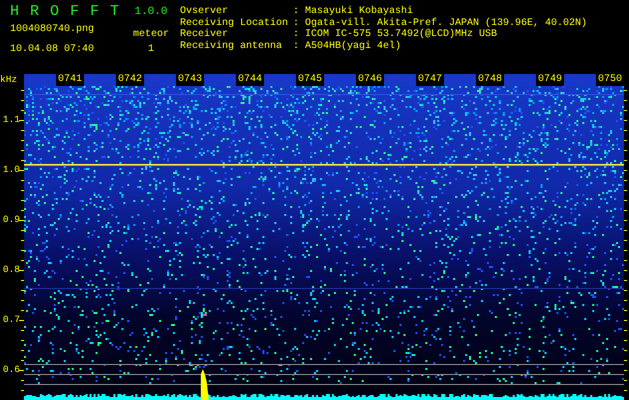 This screenshot has height=400, width=629. Describe the element at coordinates (53, 49) in the screenshot. I see `timestamp: 10.04.08 07:40` at that location.